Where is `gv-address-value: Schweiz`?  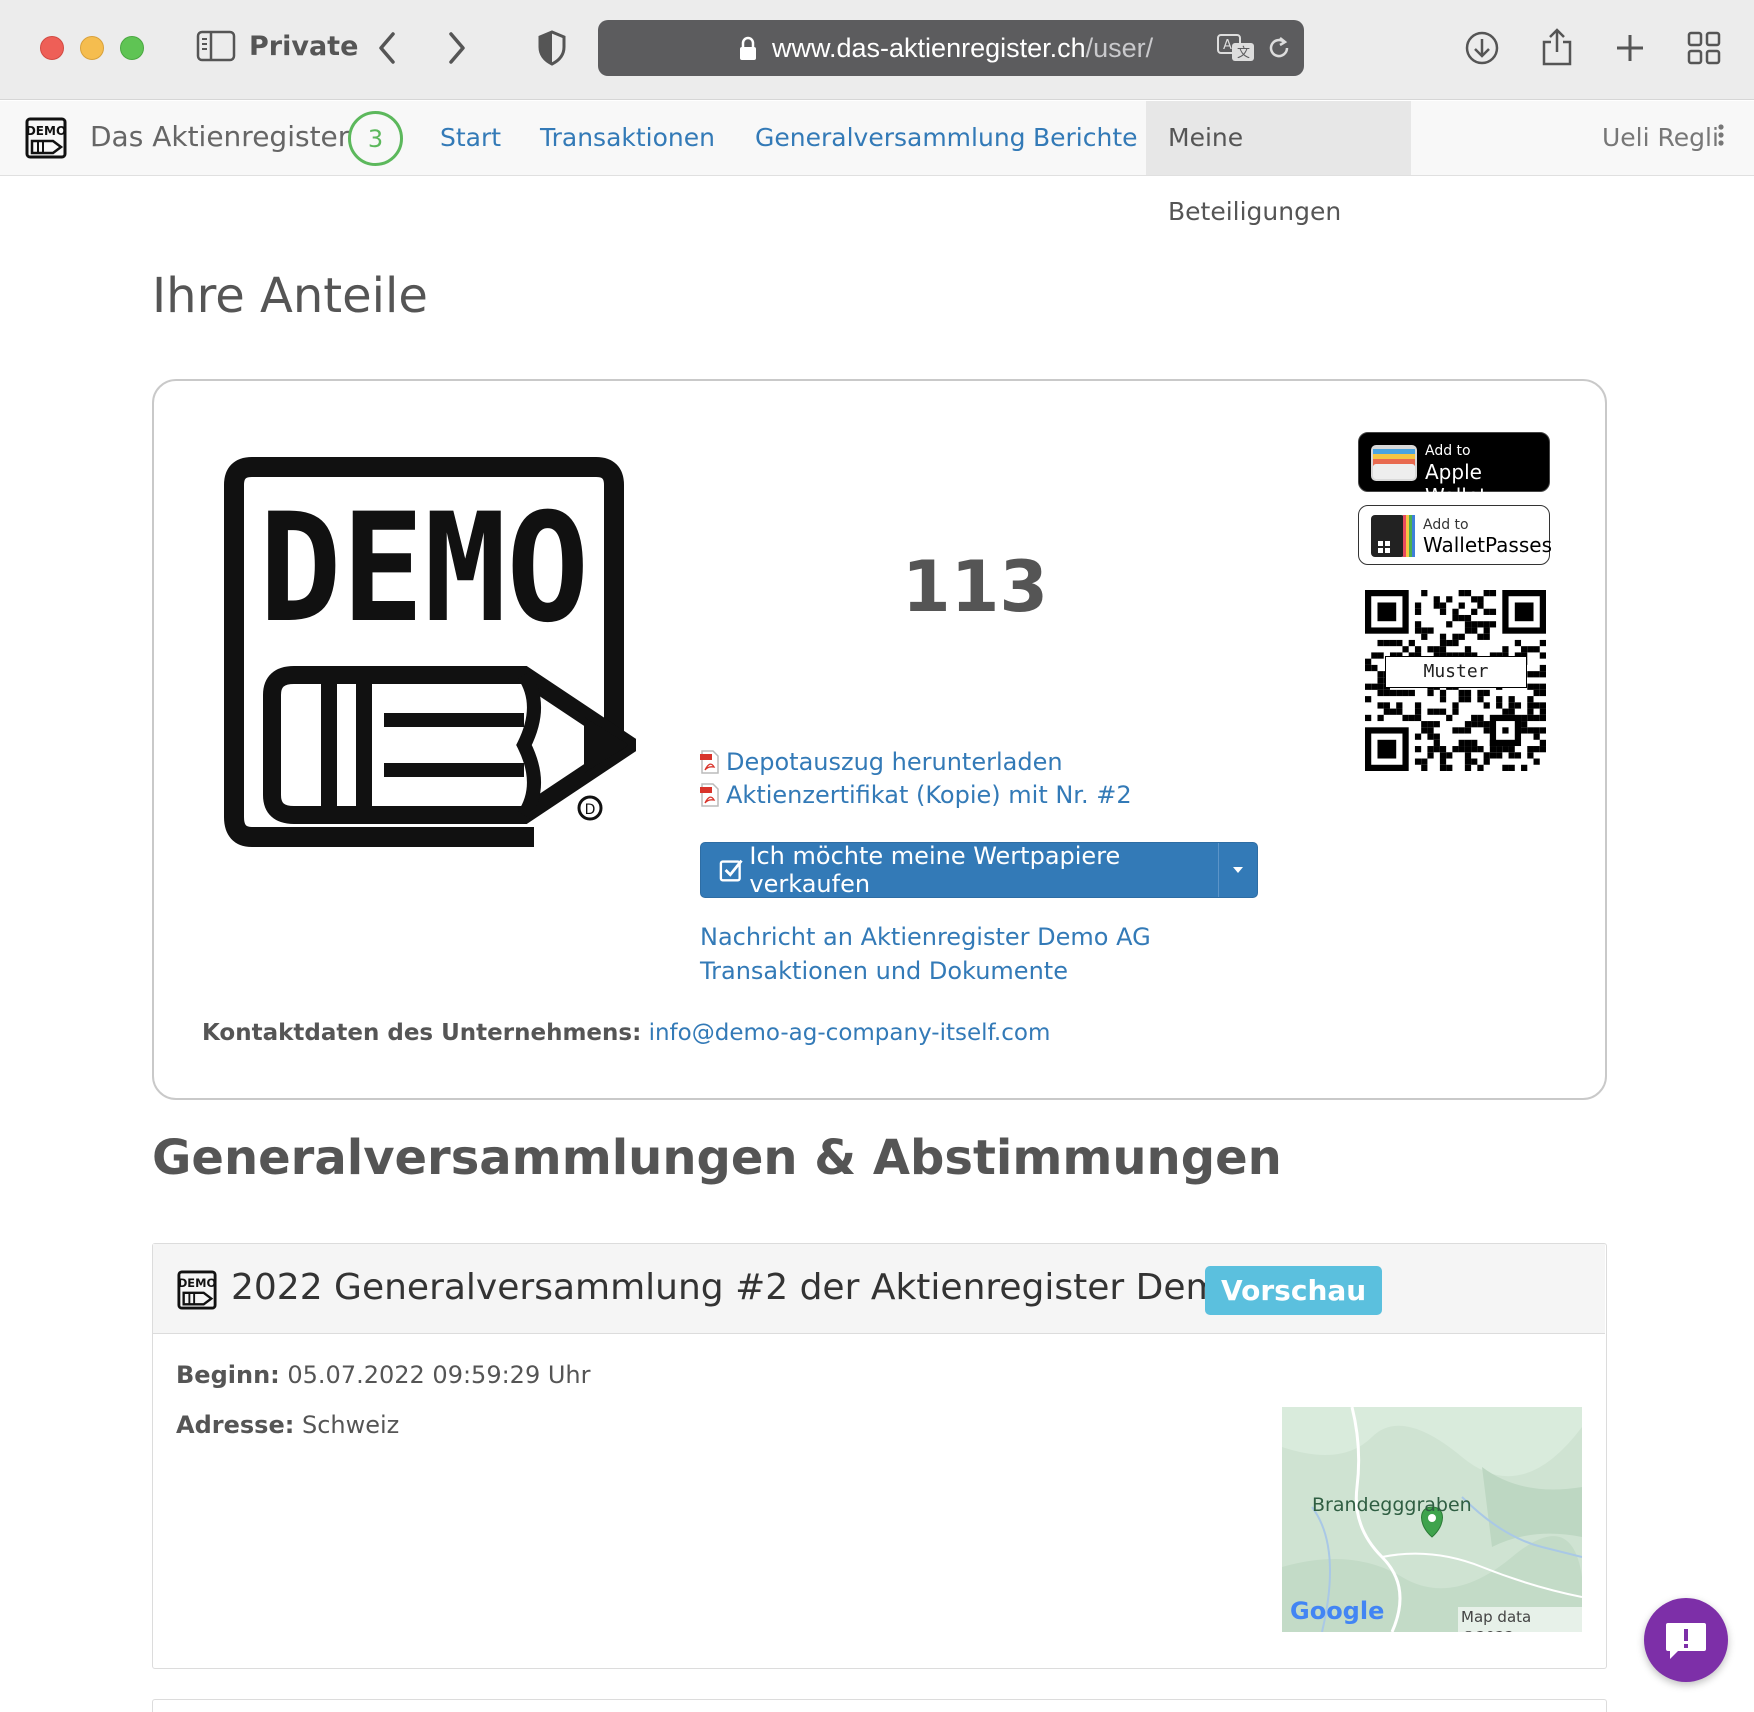
gv-address-value: Schweiz is located at coordinates (350, 1425).